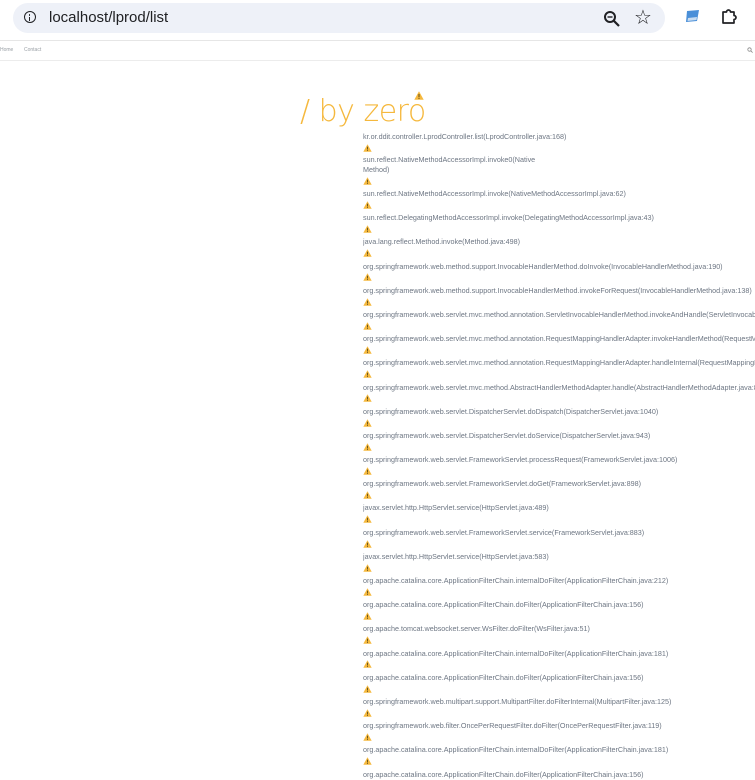  What do you see at coordinates (30, 17) in the screenshot?
I see `info-icon` at bounding box center [30, 17].